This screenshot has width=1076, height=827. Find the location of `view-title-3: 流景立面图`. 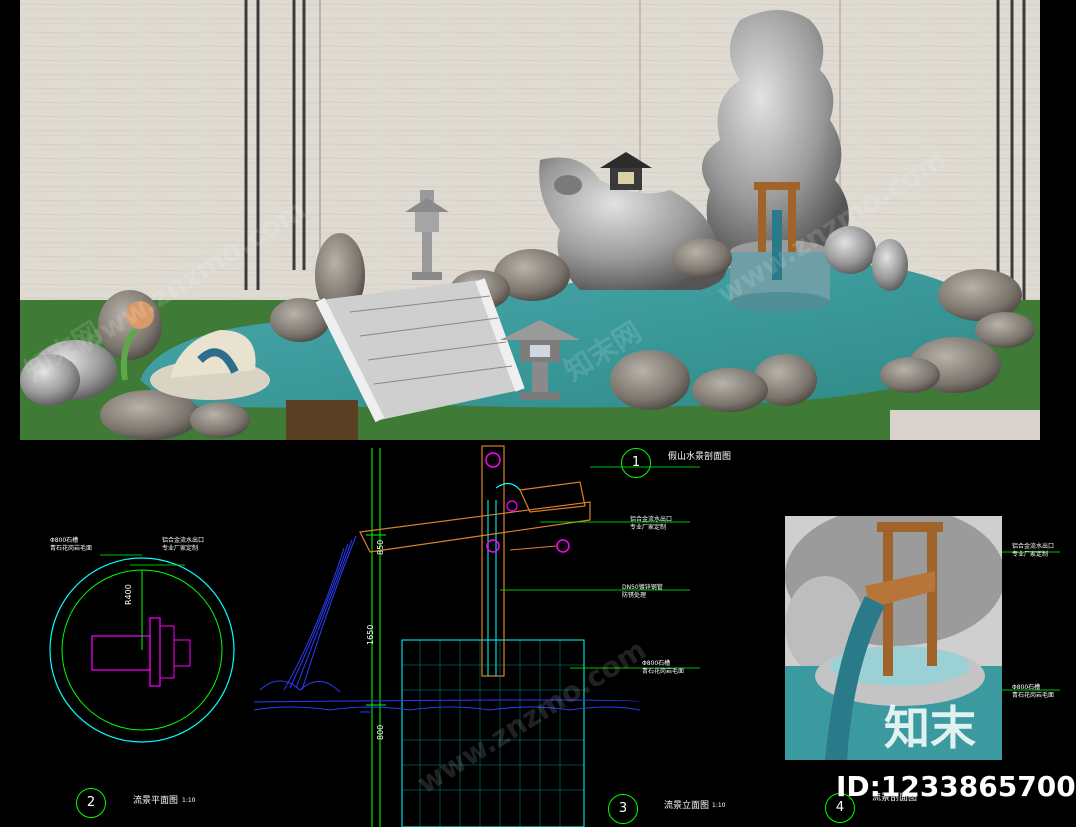

view-title-3: 流景立面图 is located at coordinates (687, 806).